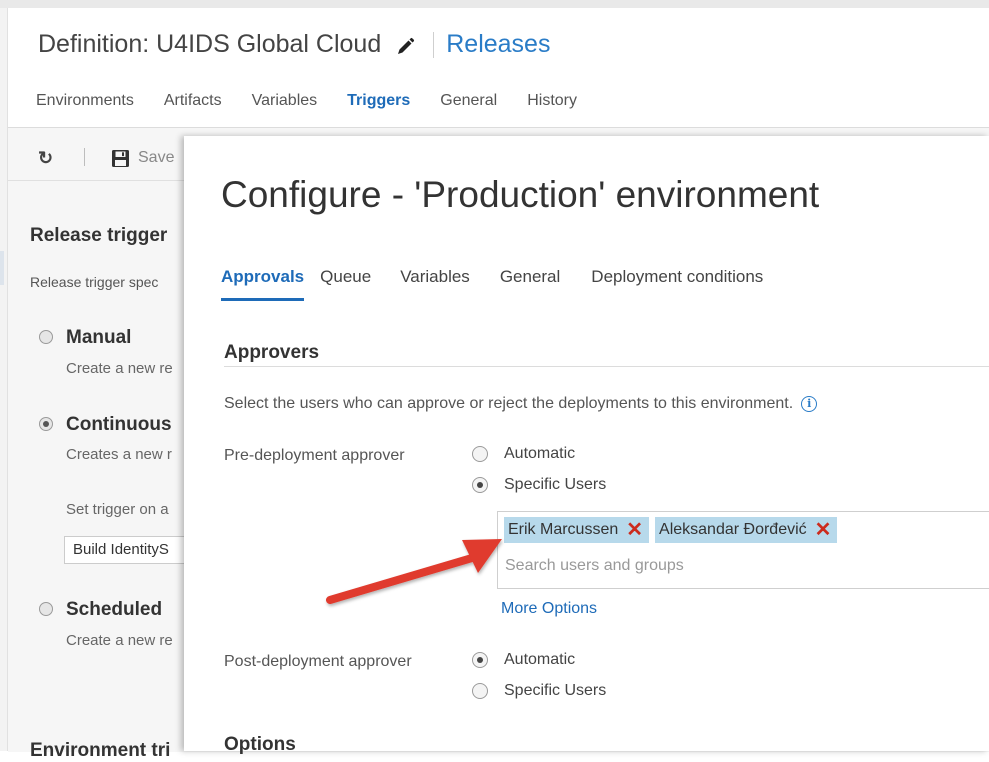  Describe the element at coordinates (314, 455) in the screenshot. I see `pre-deployment-label: Pre-deployment approver` at that location.